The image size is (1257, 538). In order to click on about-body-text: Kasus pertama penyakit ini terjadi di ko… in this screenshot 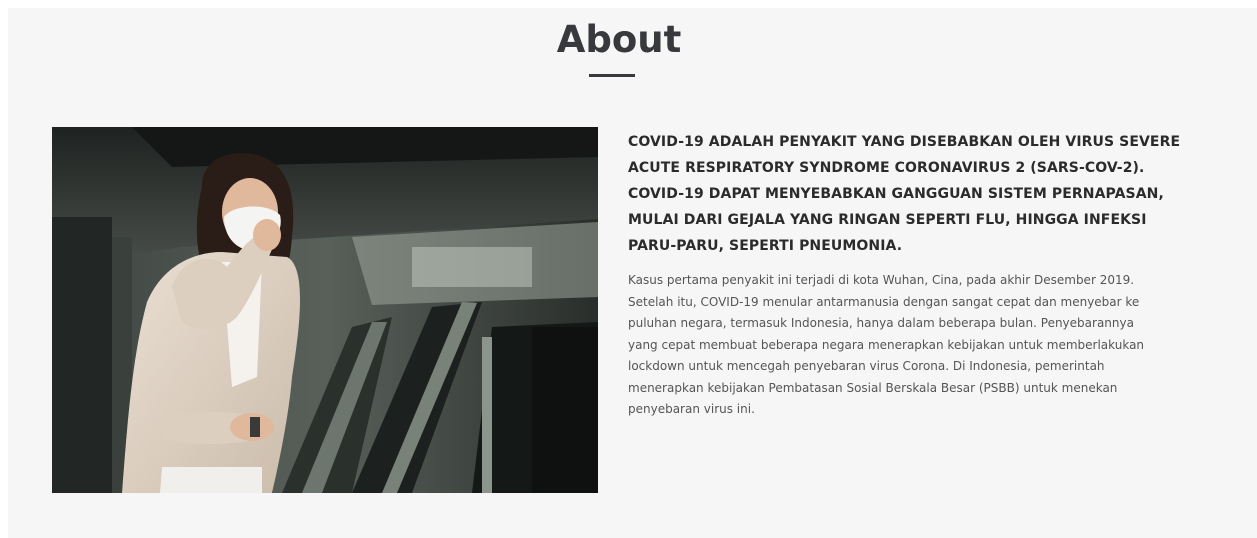, I will do `click(886, 344)`.